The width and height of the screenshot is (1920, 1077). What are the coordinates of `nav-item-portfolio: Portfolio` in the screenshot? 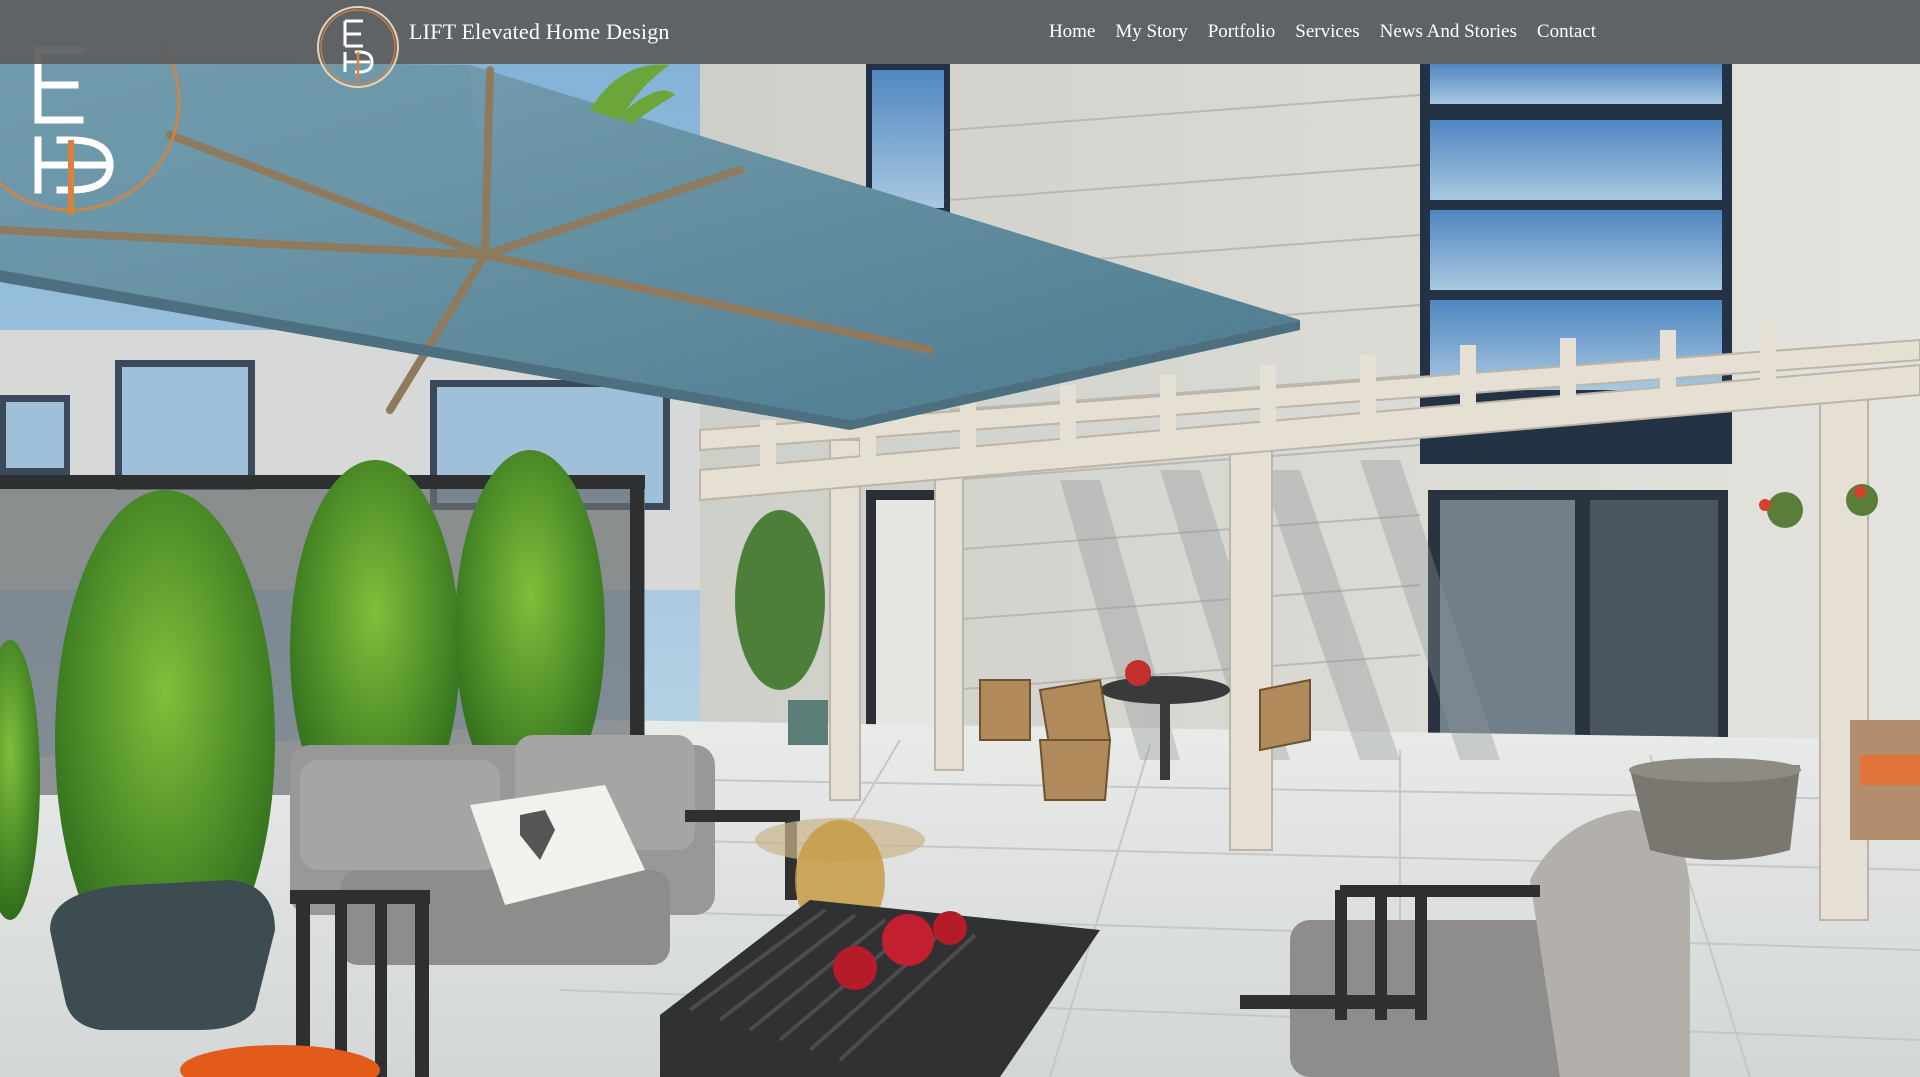 It's located at (1242, 32).